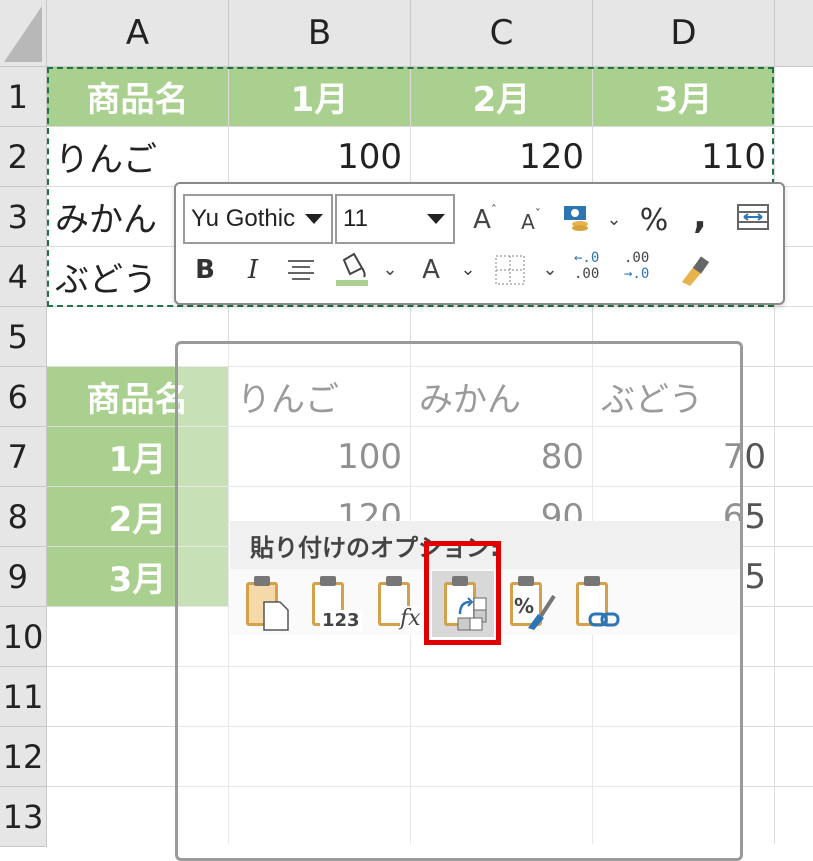 Image resolution: width=813 pixels, height=861 pixels. What do you see at coordinates (205, 270) in the screenshot?
I see `bold-icon: B` at bounding box center [205, 270].